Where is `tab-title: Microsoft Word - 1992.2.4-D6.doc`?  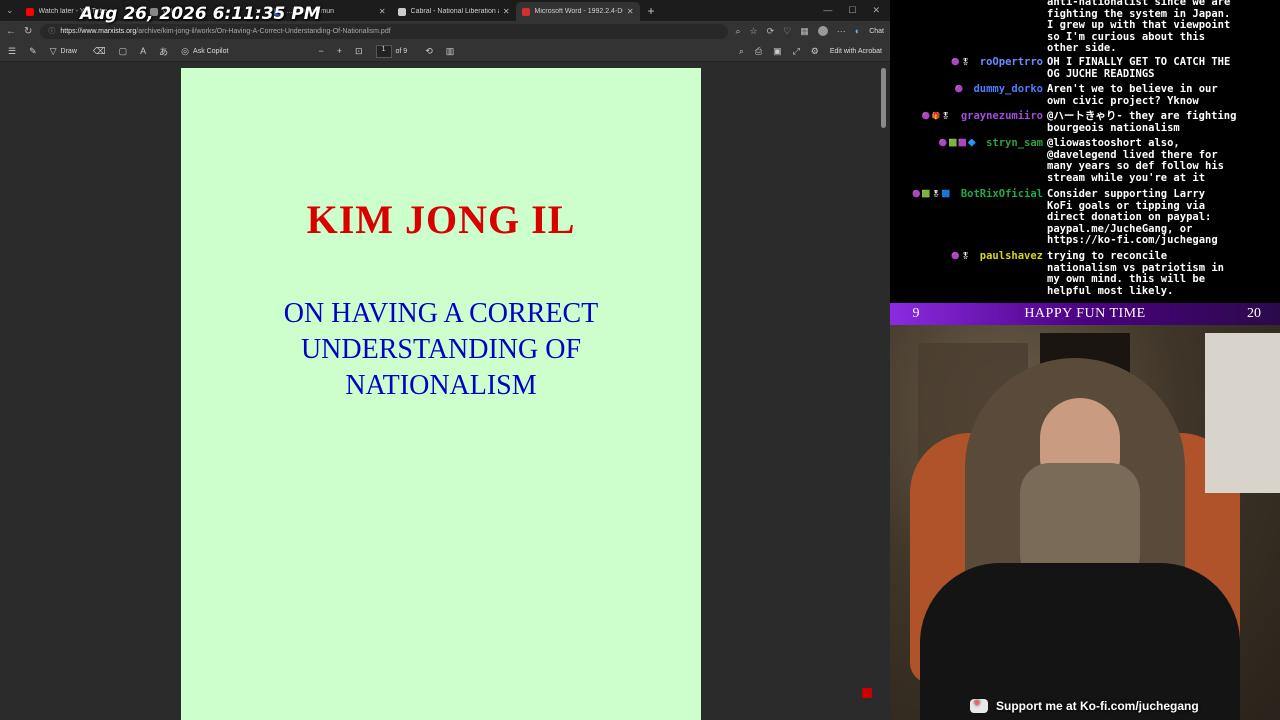
tab-title: Microsoft Word - 1992.2.4-D6.doc is located at coordinates (578, 11).